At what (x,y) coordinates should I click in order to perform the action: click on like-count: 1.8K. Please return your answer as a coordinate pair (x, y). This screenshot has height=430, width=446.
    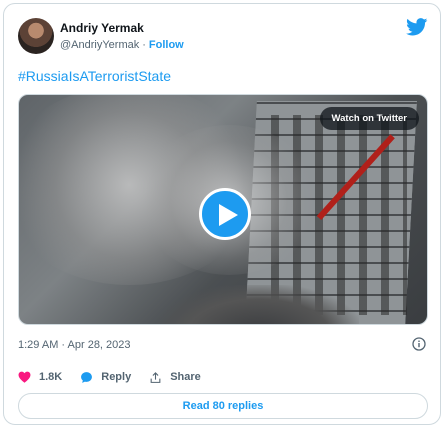
    Looking at the image, I should click on (51, 377).